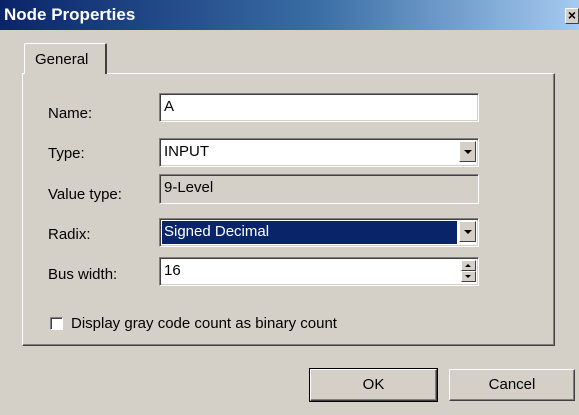  What do you see at coordinates (467, 231) in the screenshot?
I see `radix-dropdown-button` at bounding box center [467, 231].